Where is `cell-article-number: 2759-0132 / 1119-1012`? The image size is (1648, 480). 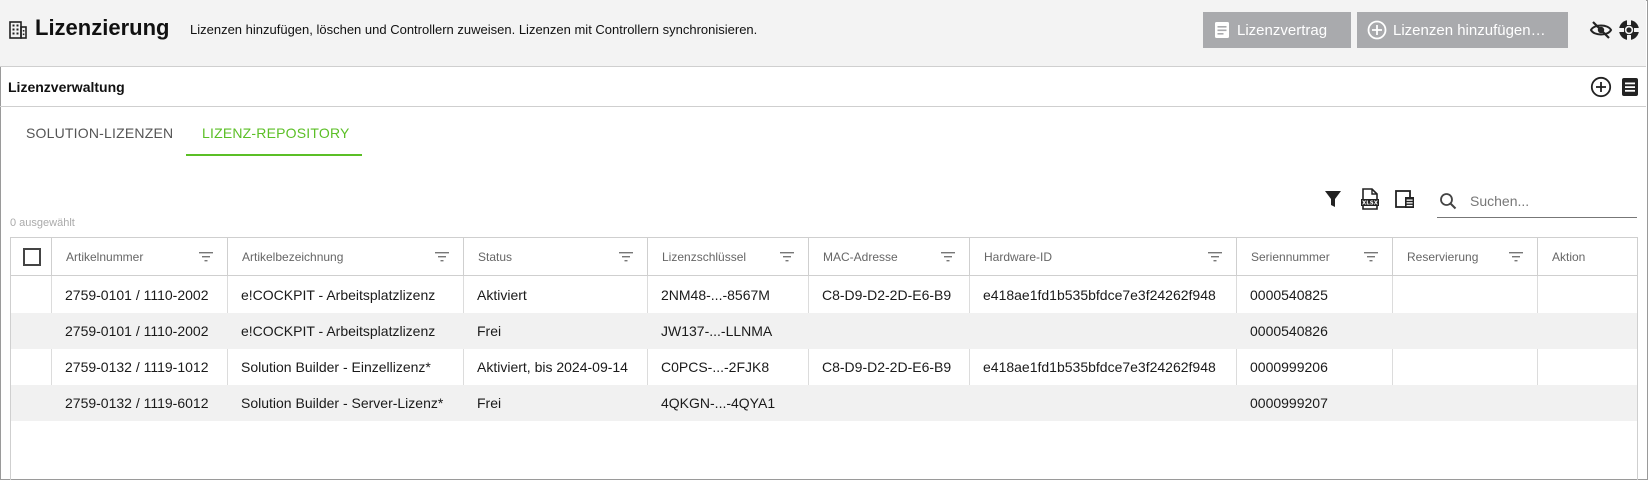 cell-article-number: 2759-0132 / 1119-1012 is located at coordinates (137, 367).